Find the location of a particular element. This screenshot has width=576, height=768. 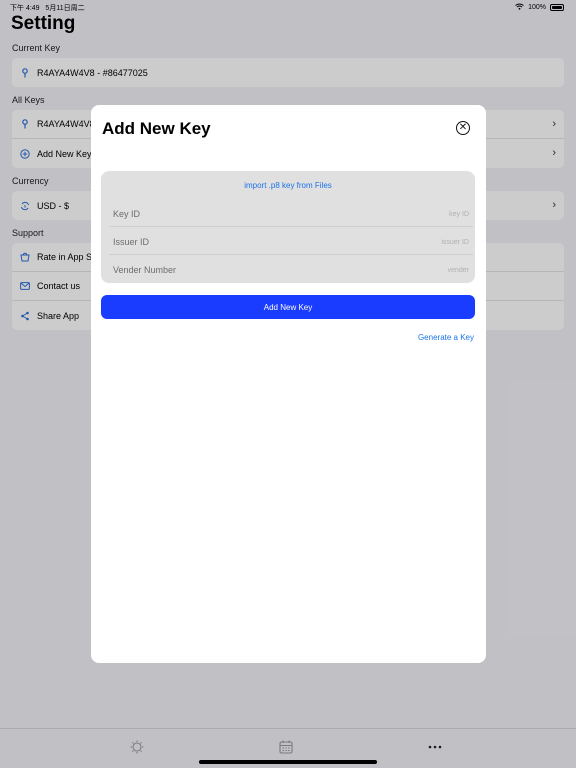

vender-number-field: Vender Number vender is located at coordinates (291, 269).